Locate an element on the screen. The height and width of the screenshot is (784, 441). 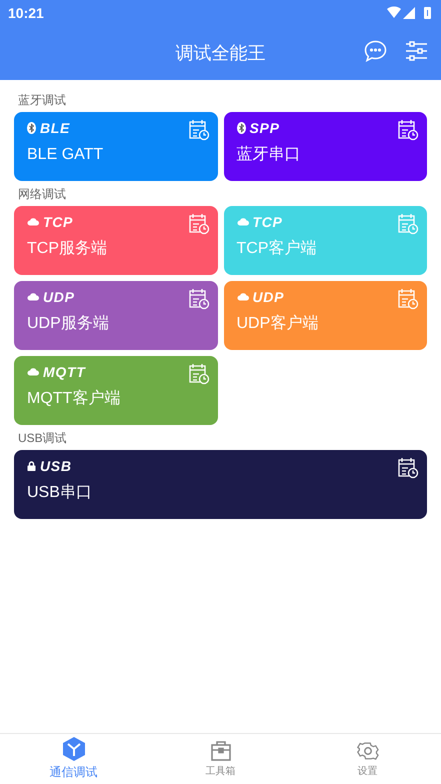
section-title: USB调试 is located at coordinates (43, 438).